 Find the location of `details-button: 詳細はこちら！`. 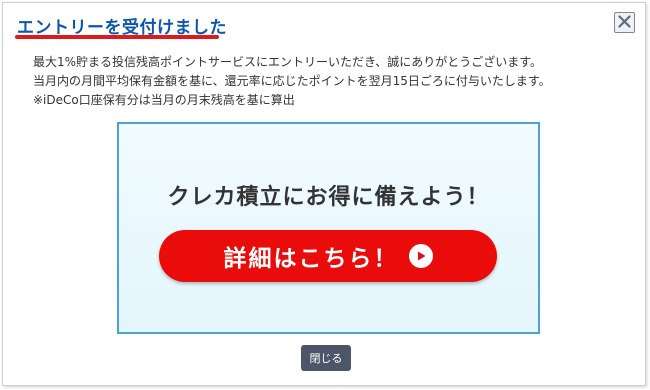

details-button: 詳細はこちら！ is located at coordinates (328, 256).